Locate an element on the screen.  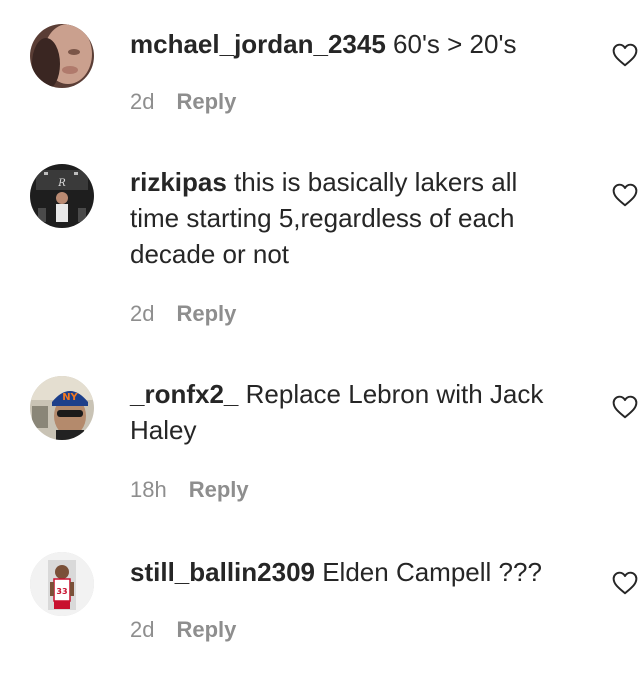
avatar: 33 is located at coordinates (62, 584).